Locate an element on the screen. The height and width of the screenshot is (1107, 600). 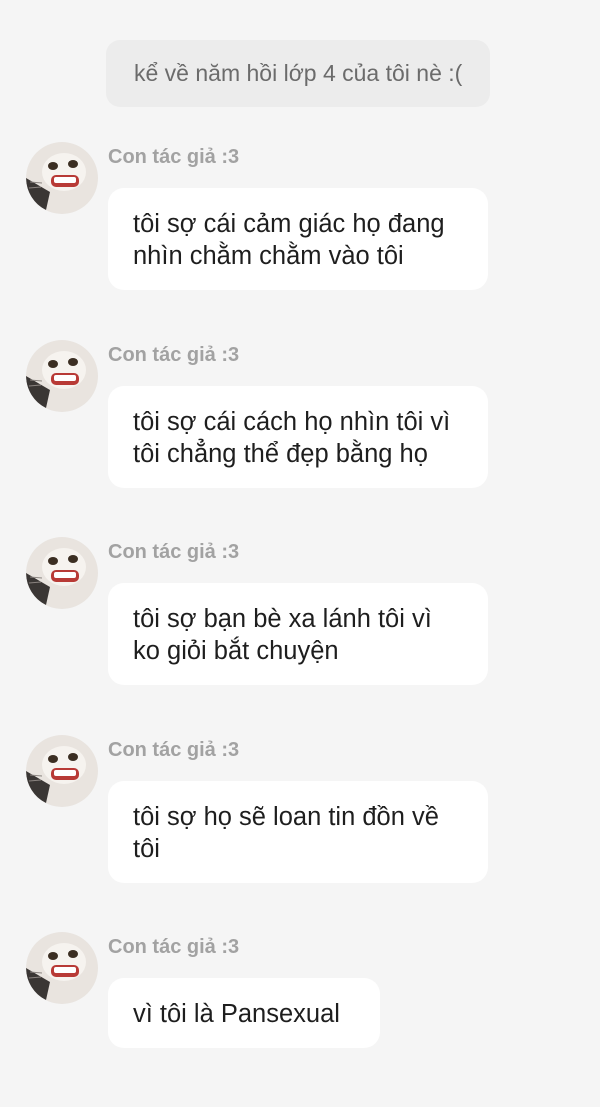
message-text: vì tôi là Pansexual is located at coordinates (236, 1014).